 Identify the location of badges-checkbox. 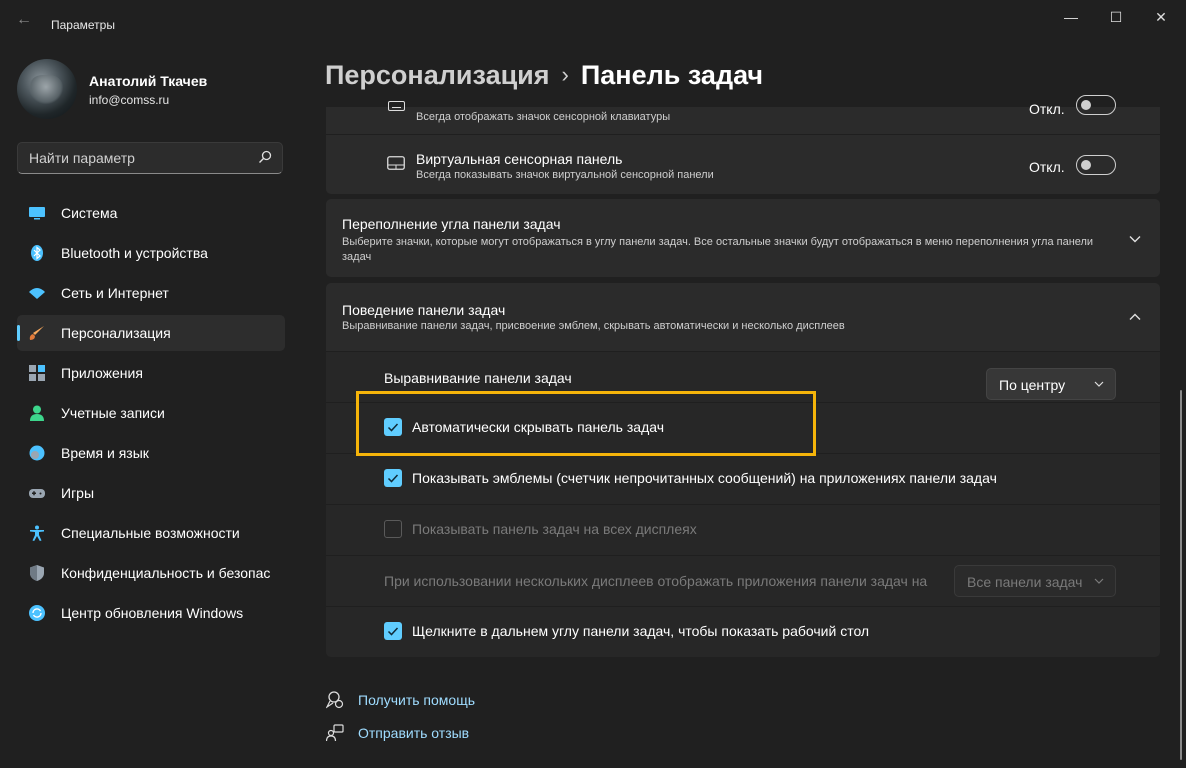
(393, 478).